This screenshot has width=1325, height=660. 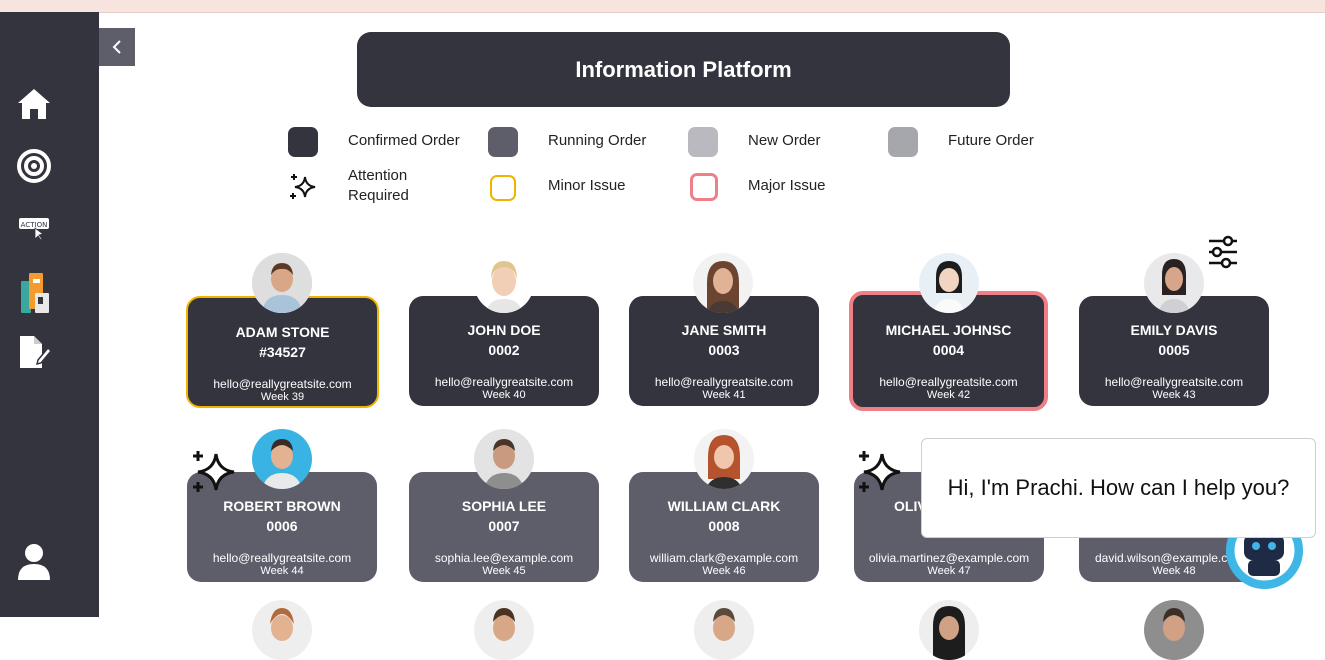 I want to click on collapse-sidebar-button, so click(x=117, y=47).